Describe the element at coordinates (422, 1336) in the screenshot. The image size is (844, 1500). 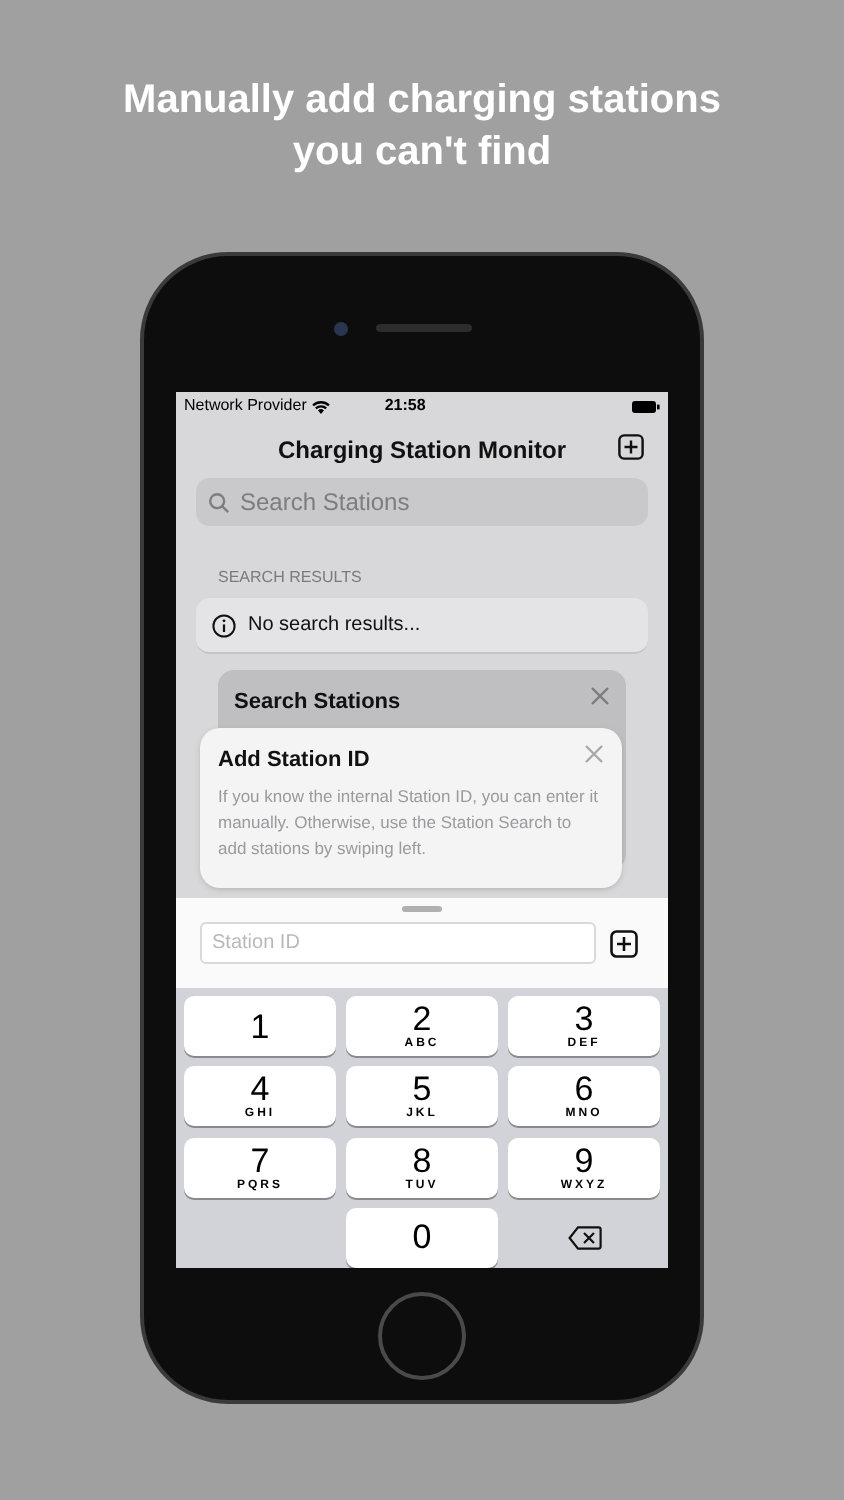
I see `home-button` at that location.